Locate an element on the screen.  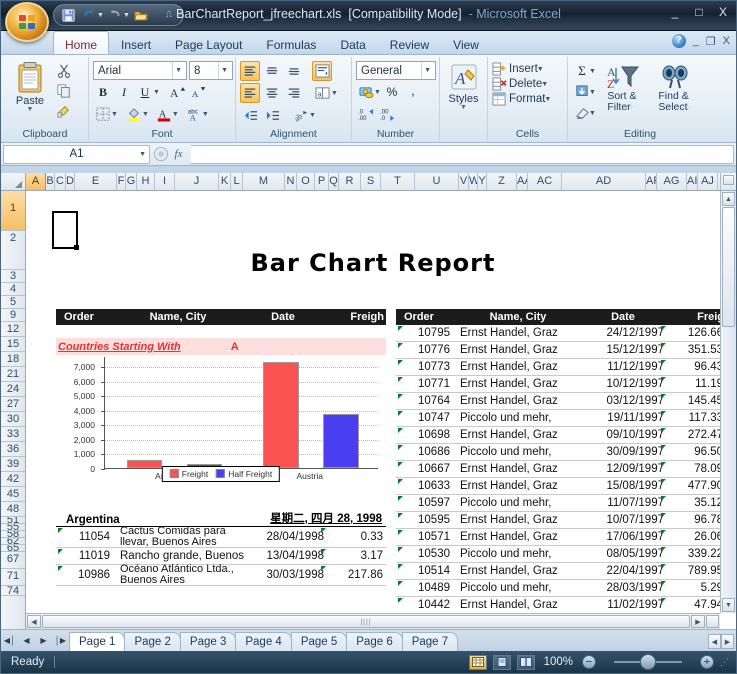
column-header-U: U is located at coordinates (437, 181).